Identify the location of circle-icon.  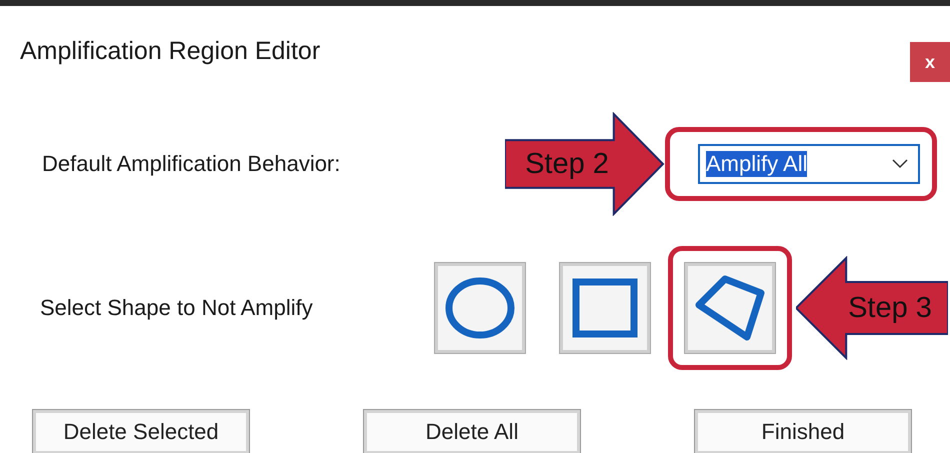
(480, 308).